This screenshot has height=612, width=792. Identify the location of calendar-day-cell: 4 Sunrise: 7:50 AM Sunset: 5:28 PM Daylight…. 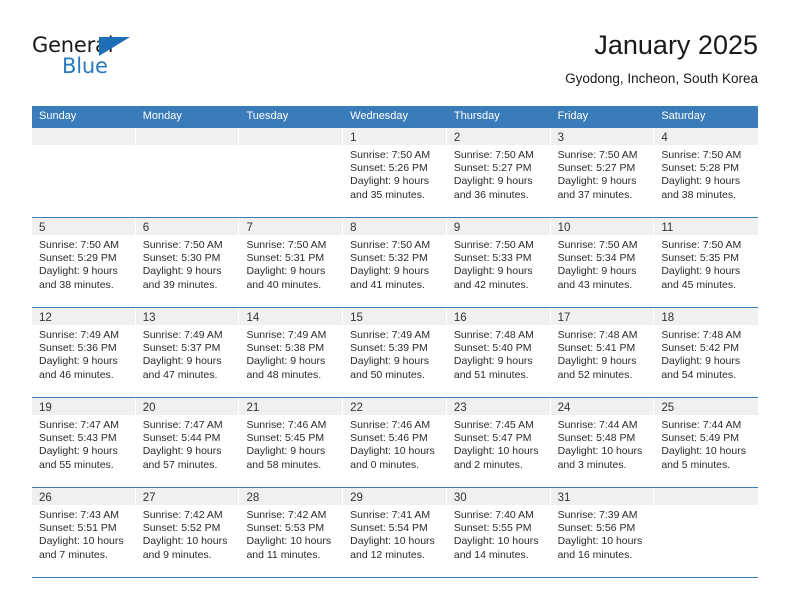
(706, 172).